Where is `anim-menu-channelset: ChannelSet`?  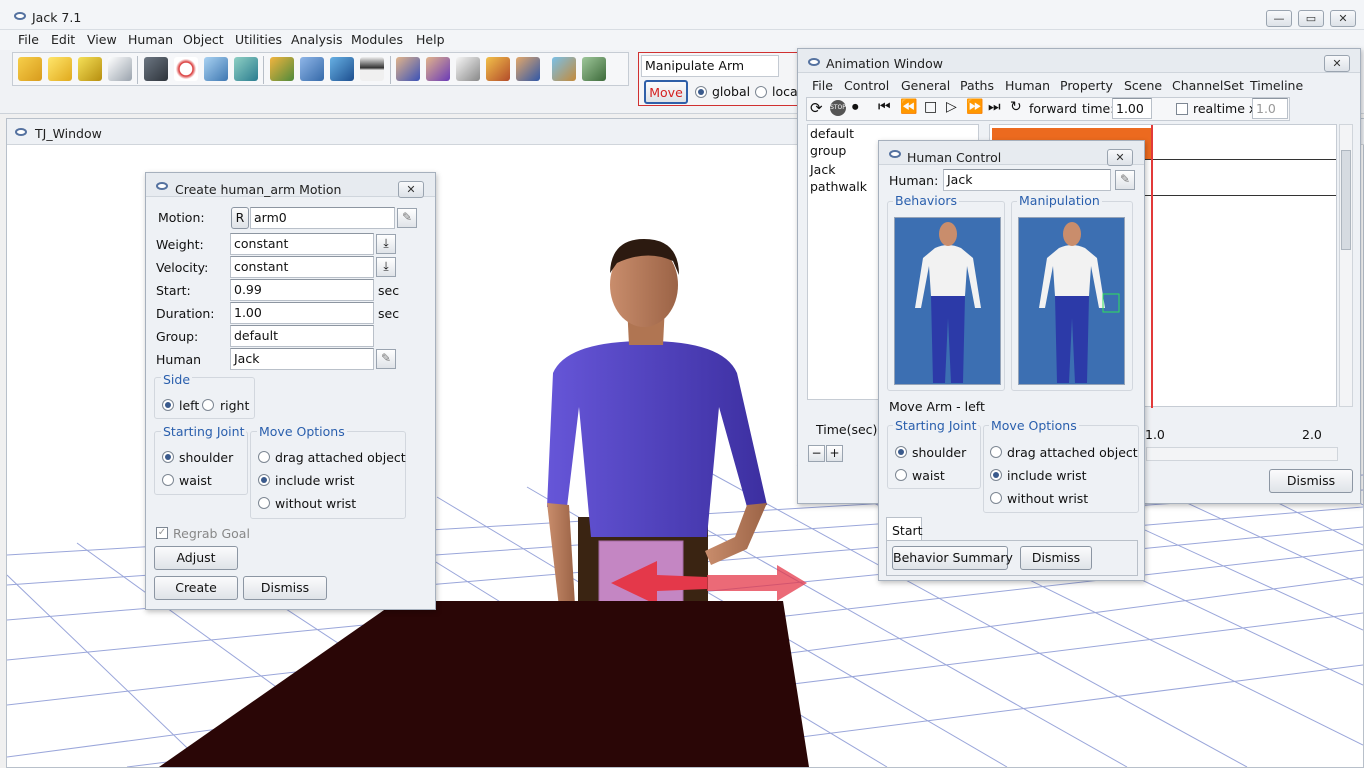
anim-menu-channelset: ChannelSet is located at coordinates (1208, 85).